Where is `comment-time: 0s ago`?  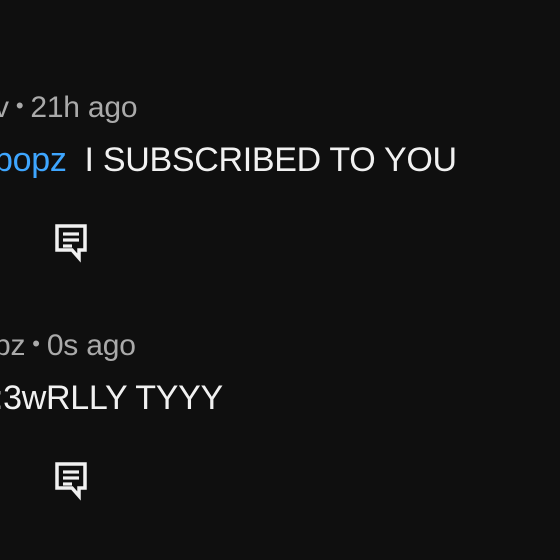
comment-time: 0s ago is located at coordinates (91, 345).